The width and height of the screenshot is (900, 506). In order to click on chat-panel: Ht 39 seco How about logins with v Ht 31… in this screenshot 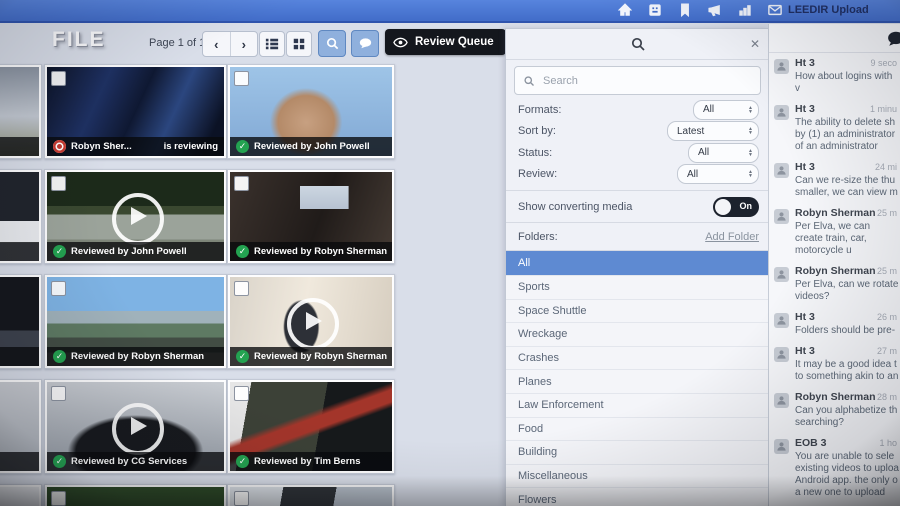, I will do `click(834, 265)`.